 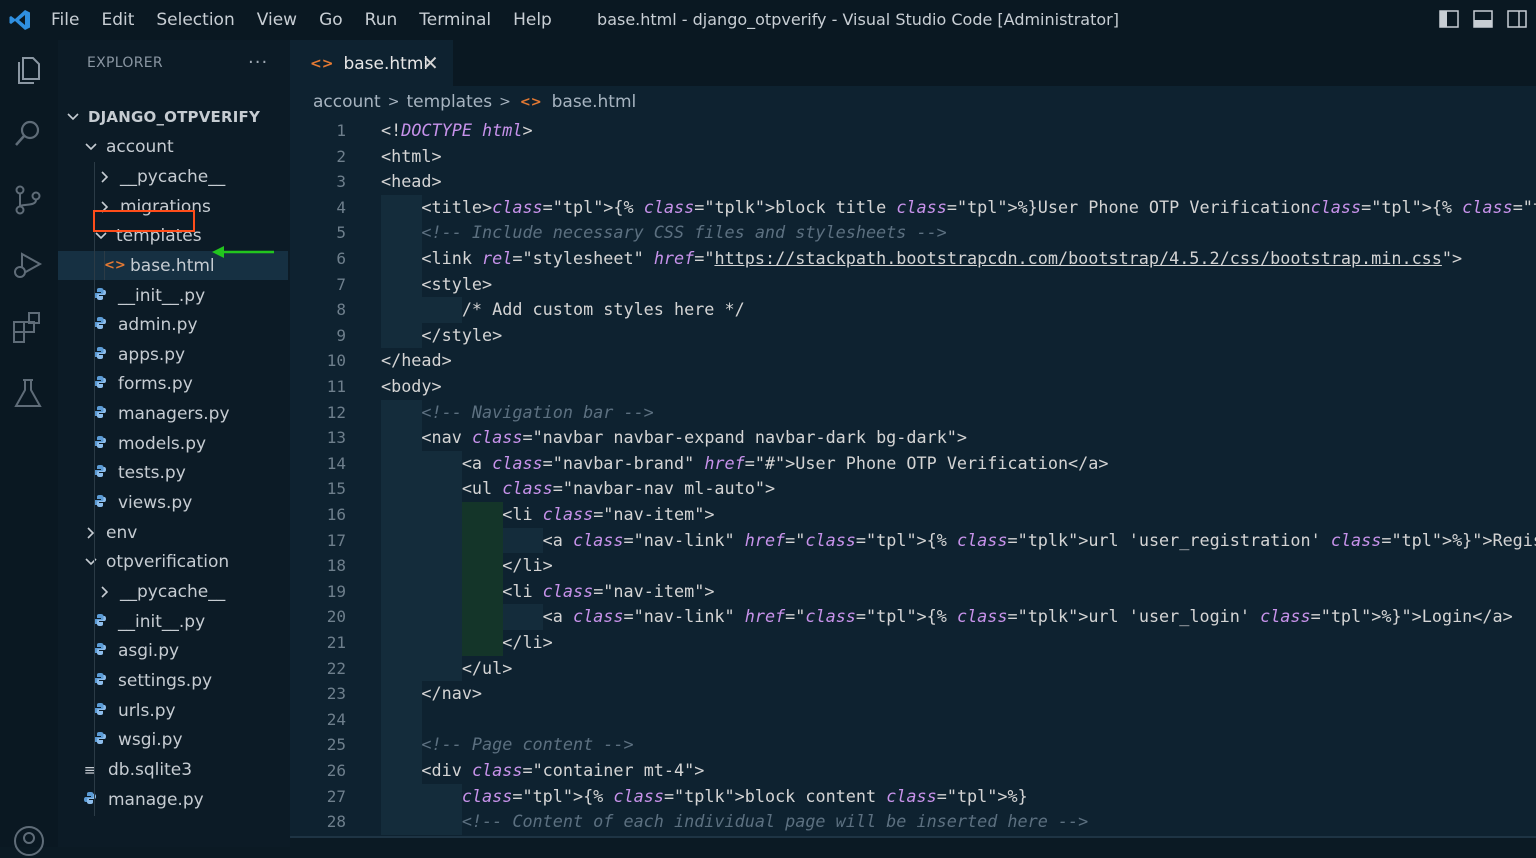 I want to click on tree-item-manage-py: manage.py, so click(x=173, y=799).